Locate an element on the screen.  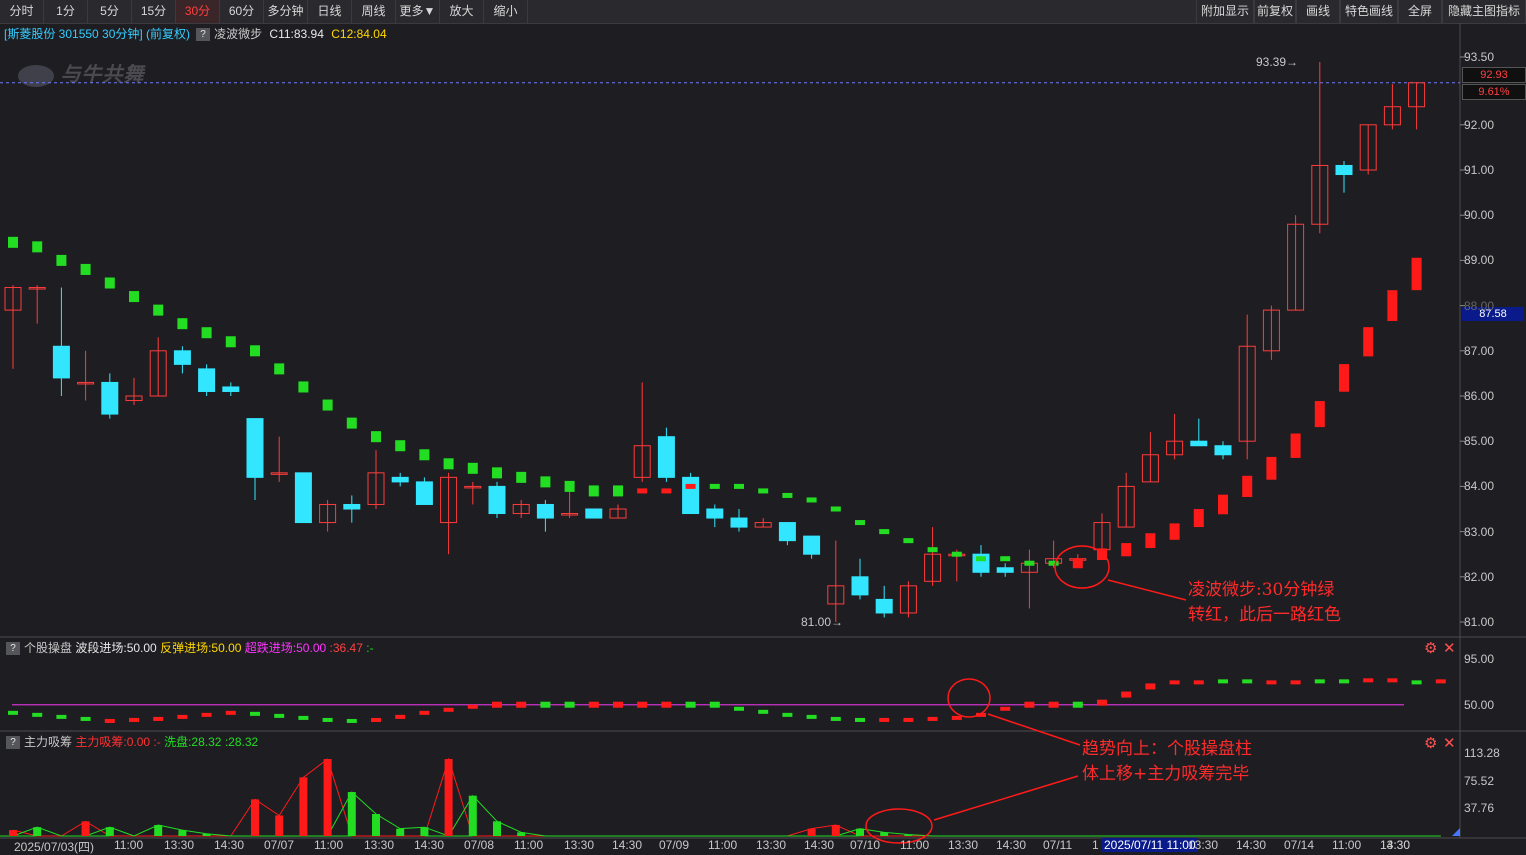
wash-line is located at coordinates (726, 814).